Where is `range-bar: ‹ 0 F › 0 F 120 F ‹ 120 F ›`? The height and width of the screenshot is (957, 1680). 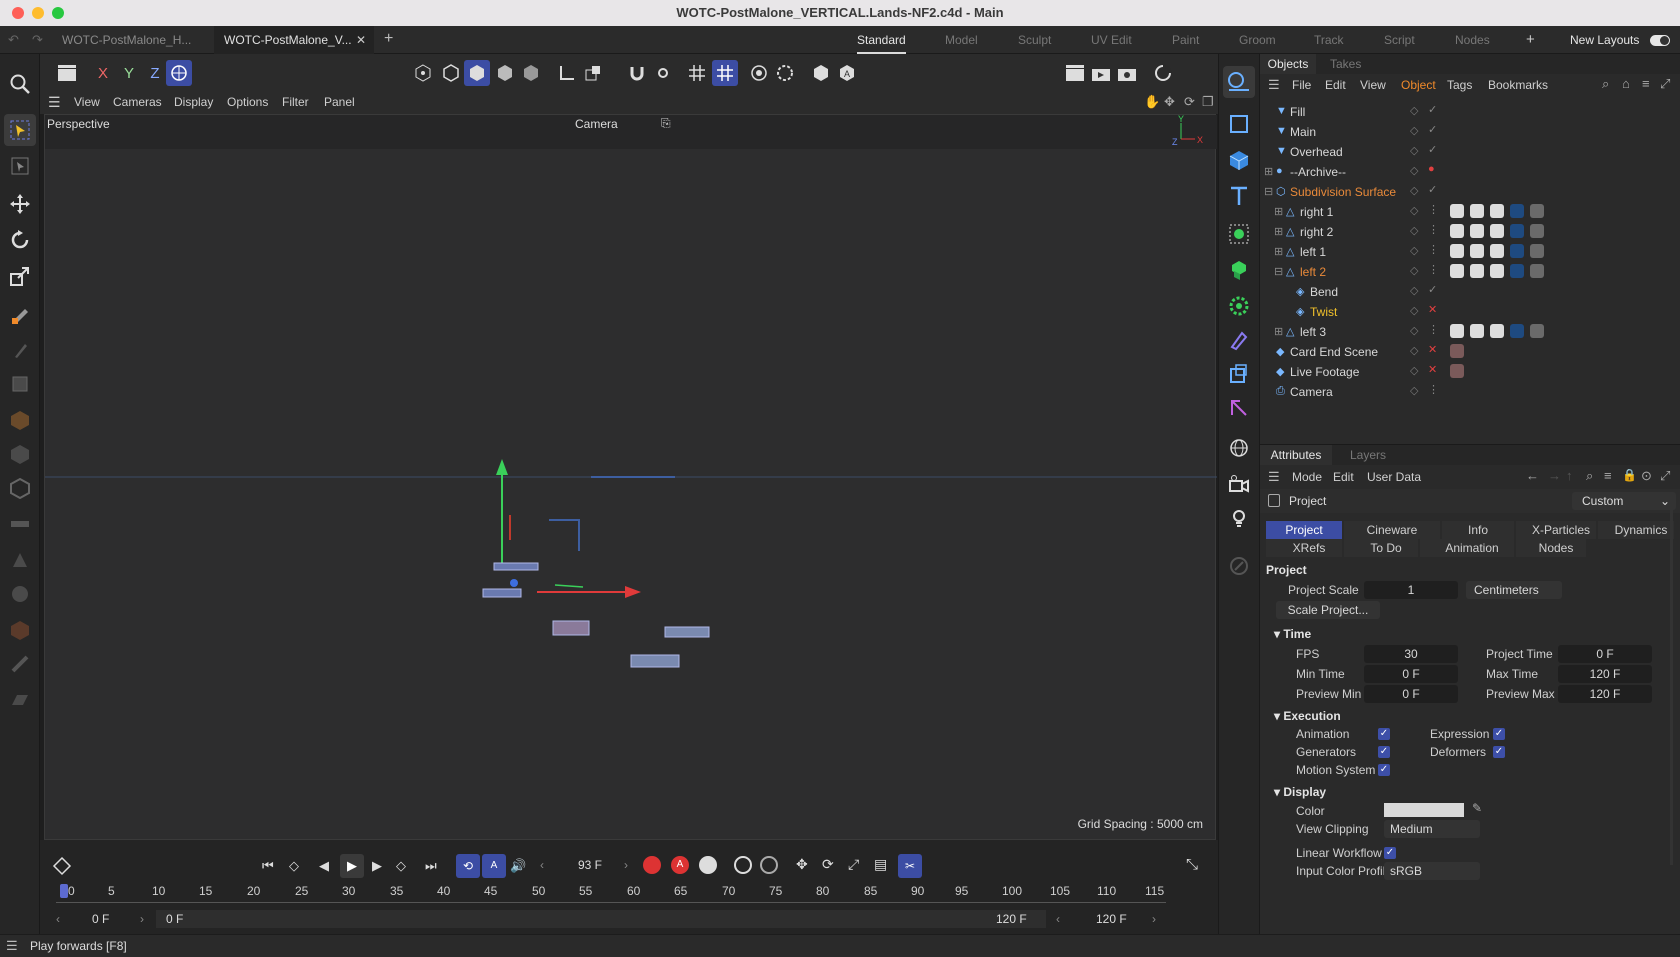 range-bar: ‹ 0 F › 0 F 120 F ‹ 120 F › is located at coordinates (611, 919).